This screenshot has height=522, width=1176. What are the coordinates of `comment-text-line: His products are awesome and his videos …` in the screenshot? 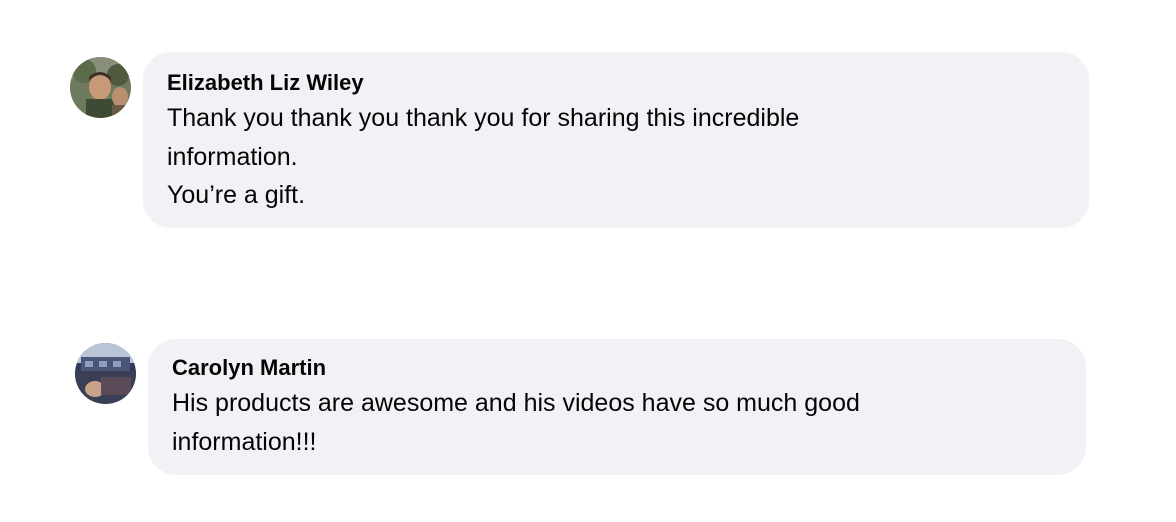 It's located at (516, 403).